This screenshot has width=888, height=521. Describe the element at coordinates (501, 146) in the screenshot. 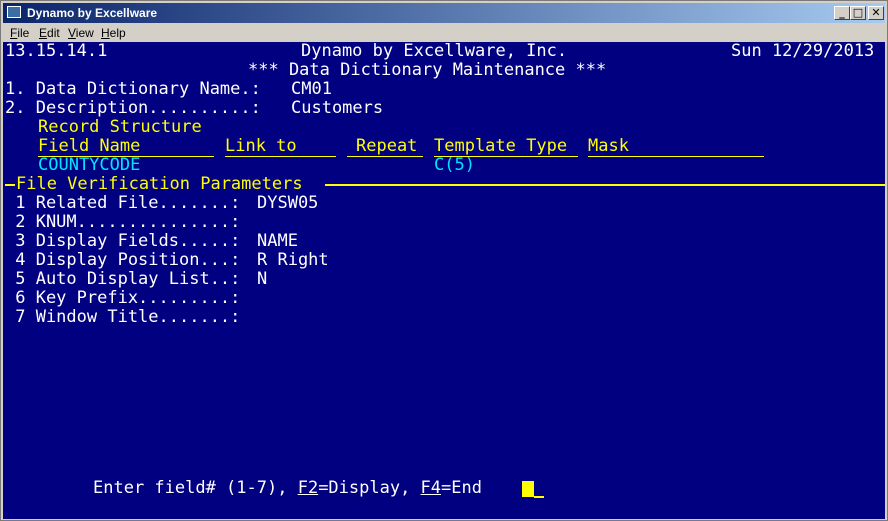

I see `column-template-type: Template Type` at that location.